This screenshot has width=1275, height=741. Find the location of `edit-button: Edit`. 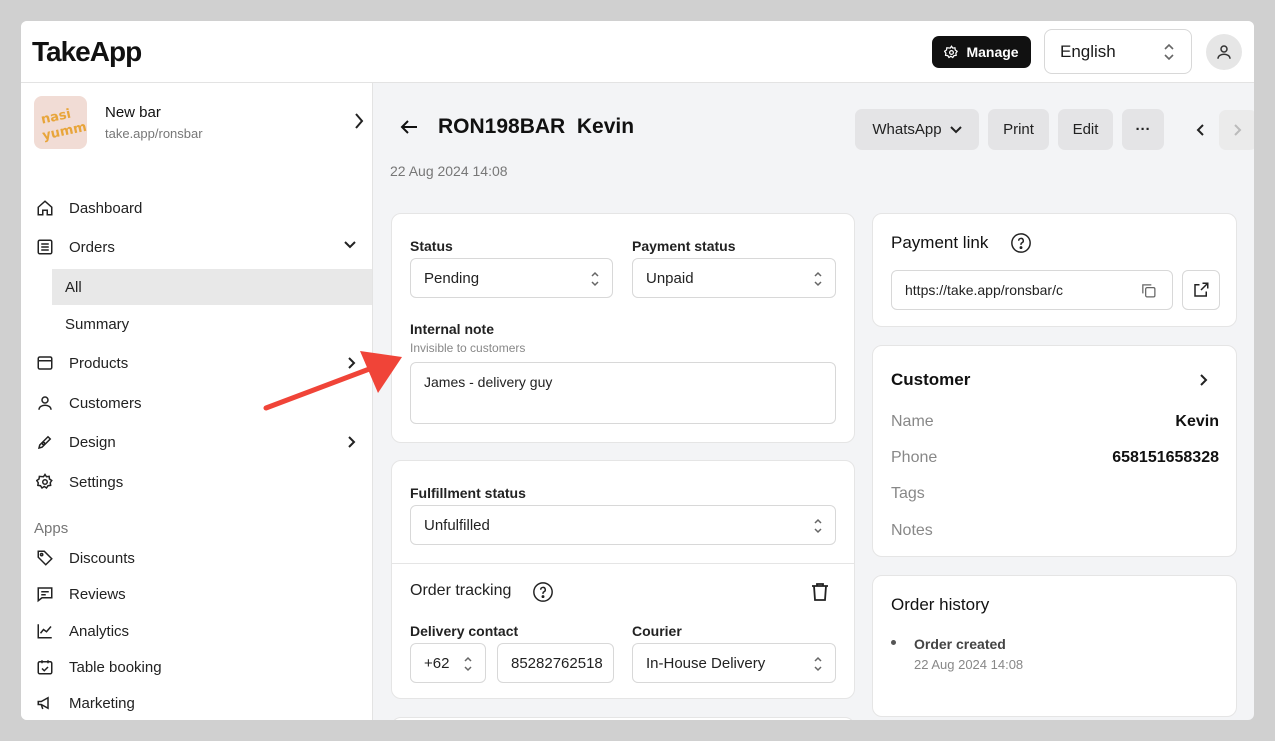

edit-button: Edit is located at coordinates (1085, 129).